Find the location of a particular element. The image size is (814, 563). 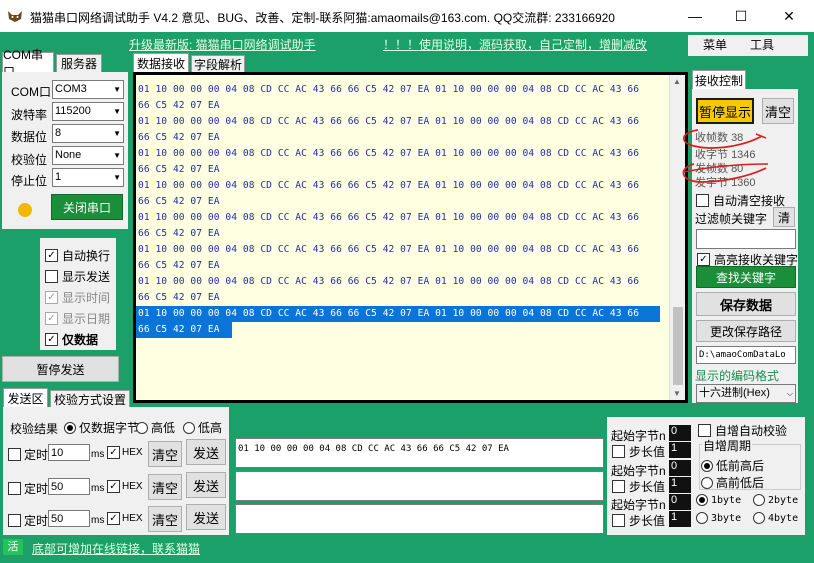

pause-send-button: 暂停发送 is located at coordinates (60, 369).